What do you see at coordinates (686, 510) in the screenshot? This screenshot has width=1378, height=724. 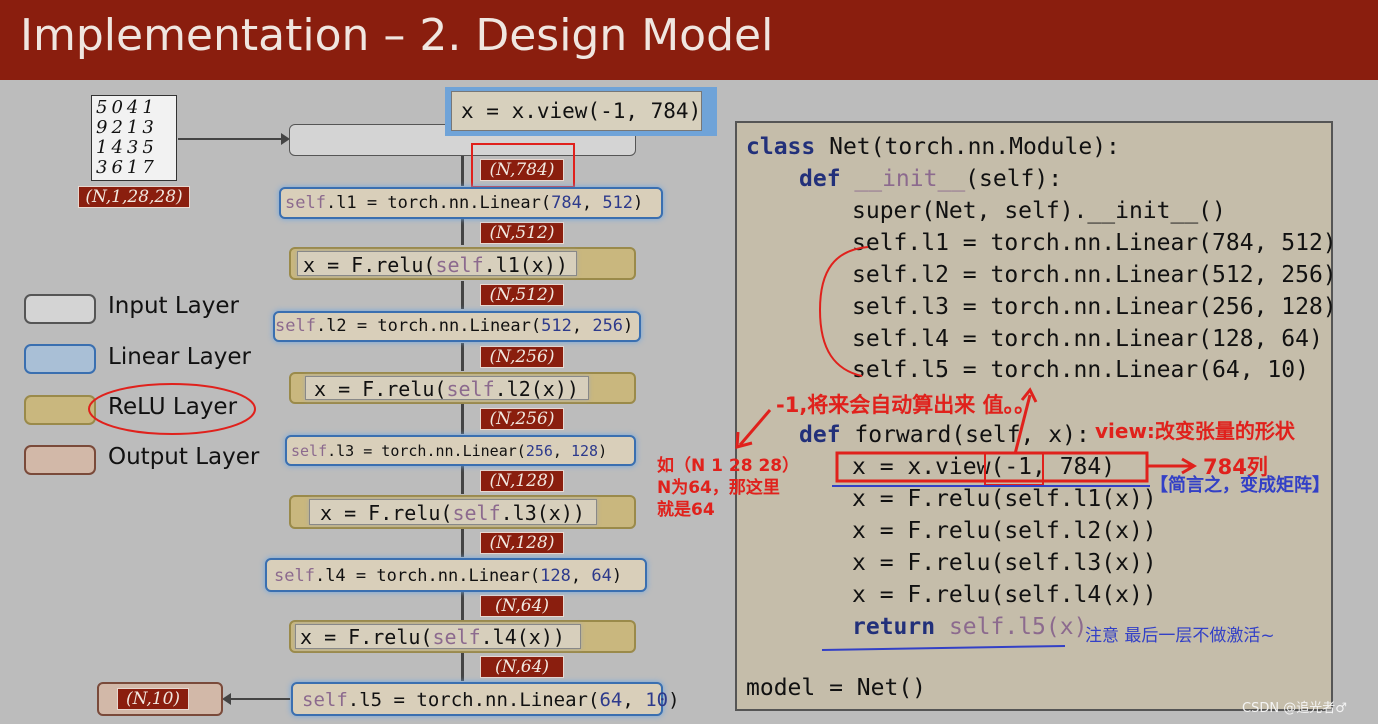 I see `annotation-example-3: 就是64` at bounding box center [686, 510].